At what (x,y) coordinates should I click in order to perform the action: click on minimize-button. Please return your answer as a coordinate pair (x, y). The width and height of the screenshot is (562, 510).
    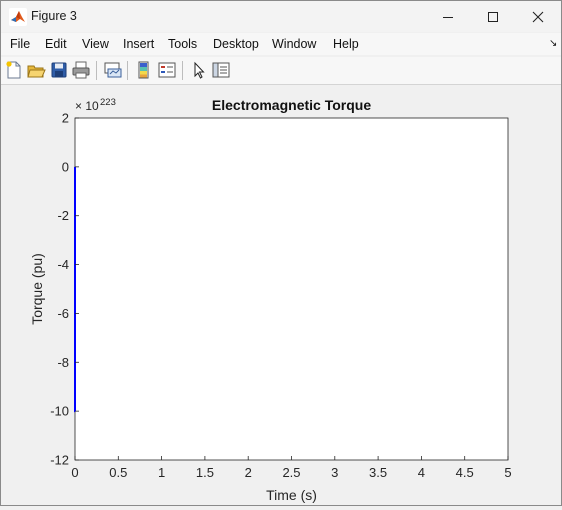
    Looking at the image, I should click on (448, 16).